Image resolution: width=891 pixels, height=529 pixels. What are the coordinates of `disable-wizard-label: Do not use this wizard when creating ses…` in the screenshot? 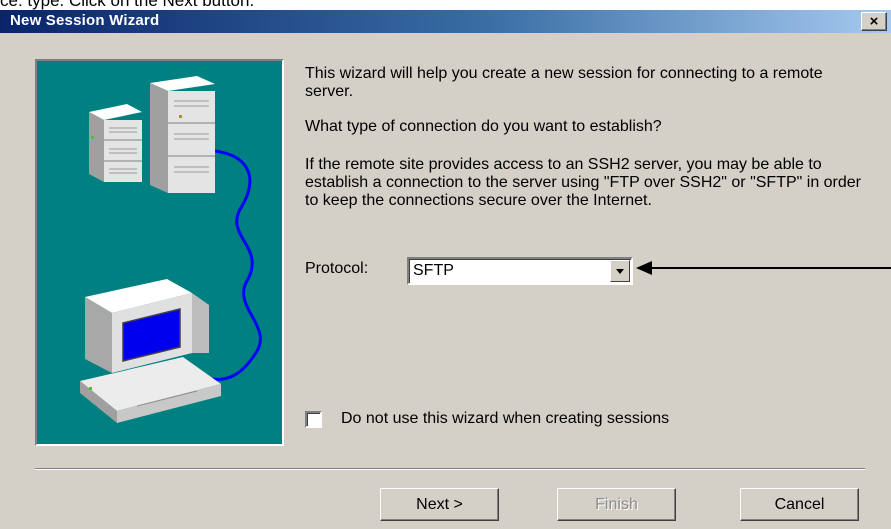 It's located at (505, 419).